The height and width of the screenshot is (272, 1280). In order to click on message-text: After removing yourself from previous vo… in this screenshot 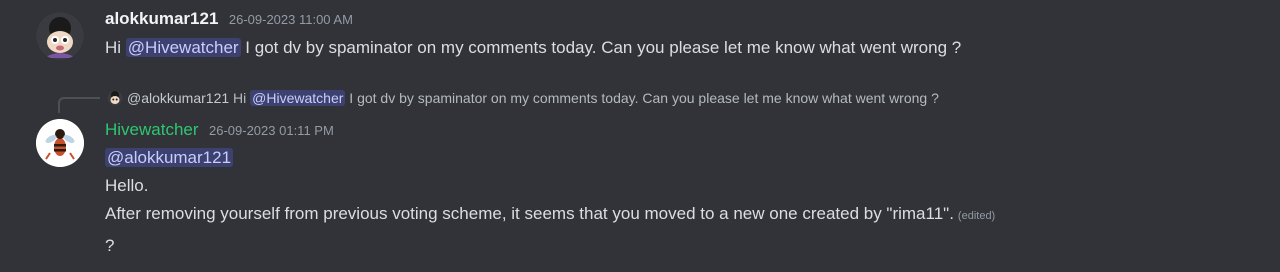, I will do `click(529, 213)`.